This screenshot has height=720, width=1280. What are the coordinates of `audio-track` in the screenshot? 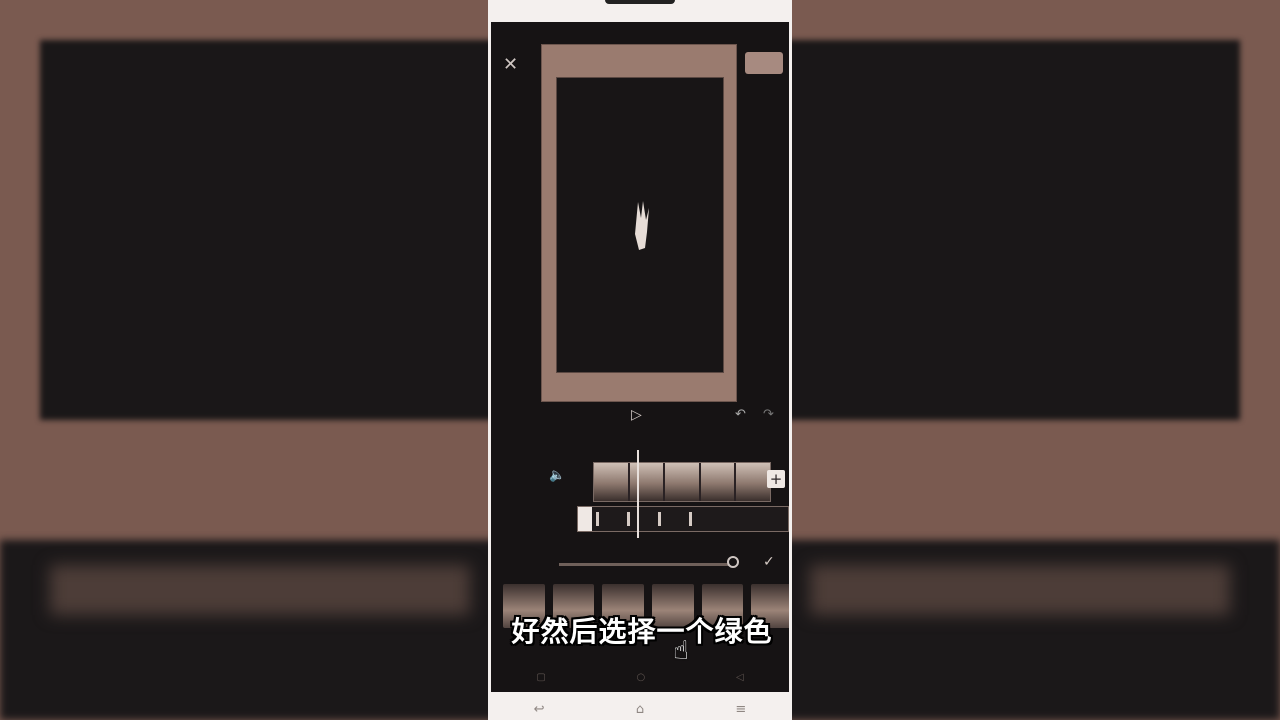 It's located at (683, 519).